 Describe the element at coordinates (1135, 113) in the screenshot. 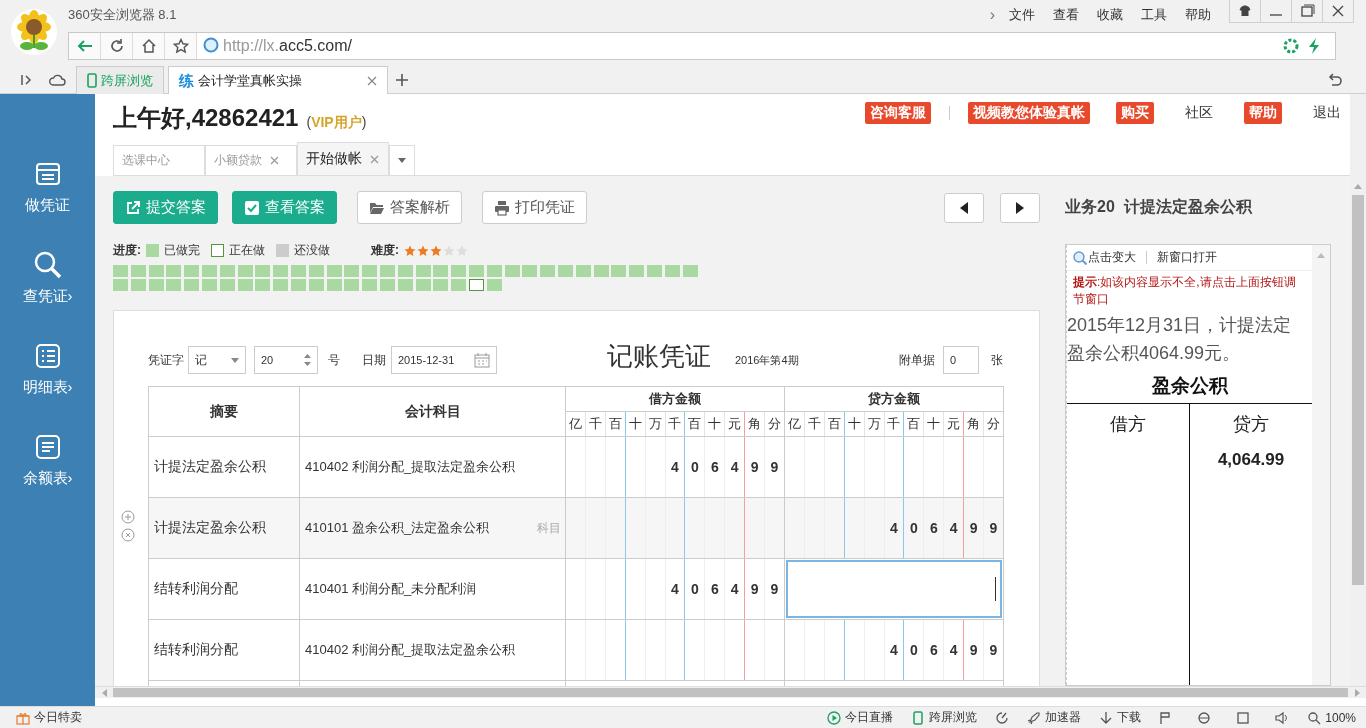

I see `header-link: 购买` at that location.